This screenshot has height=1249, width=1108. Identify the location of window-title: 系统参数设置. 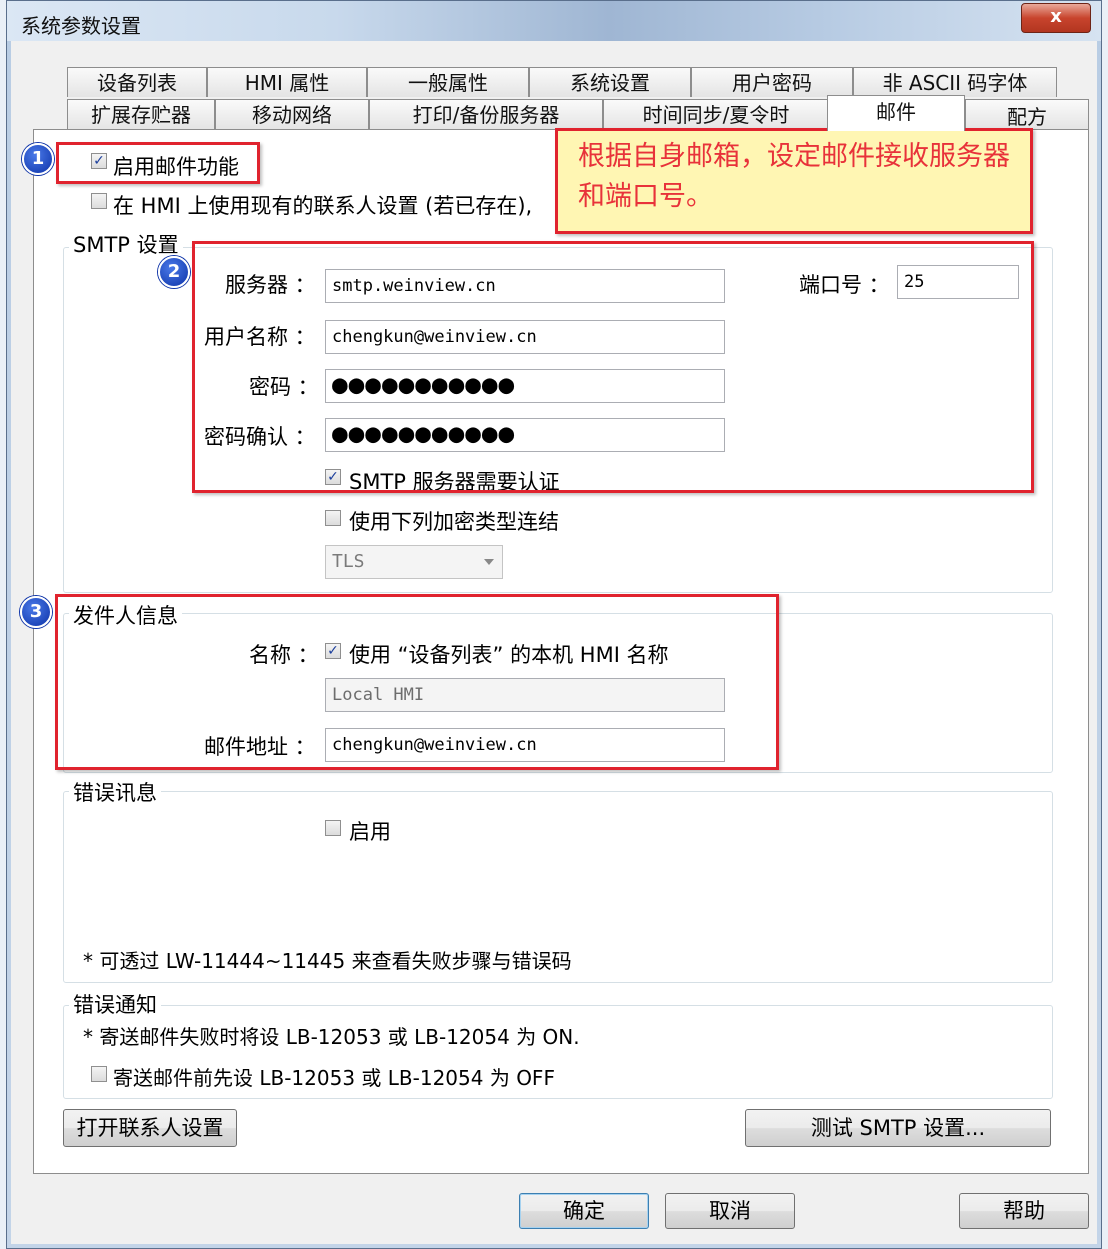
(81, 26).